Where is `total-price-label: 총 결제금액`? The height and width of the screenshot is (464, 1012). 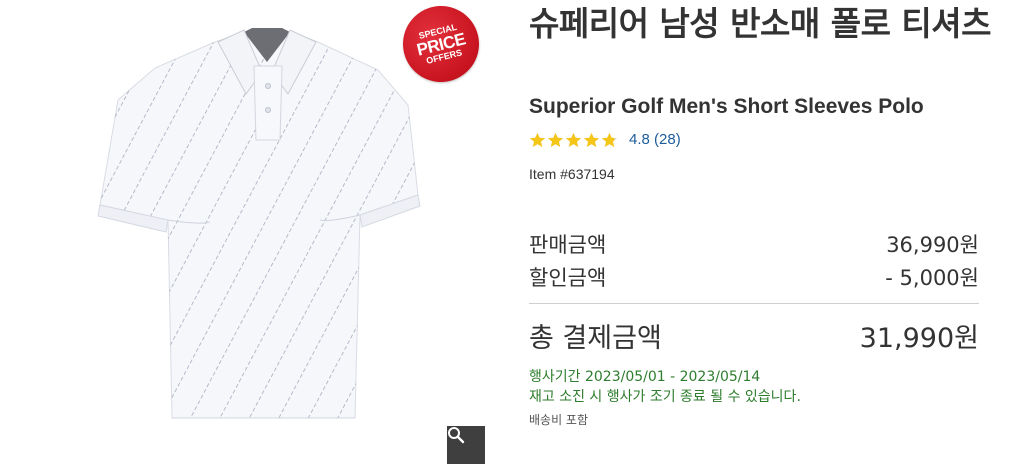
total-price-label: 총 결제금액 is located at coordinates (595, 338).